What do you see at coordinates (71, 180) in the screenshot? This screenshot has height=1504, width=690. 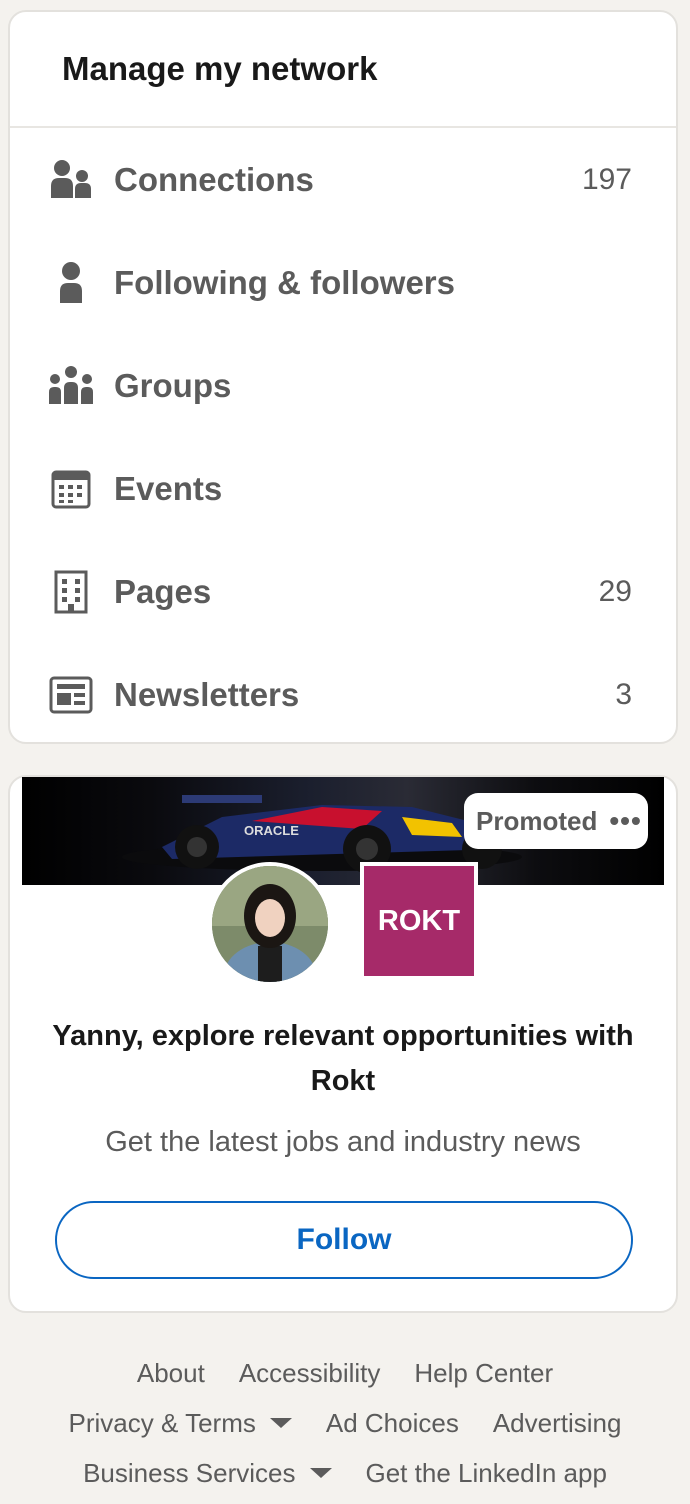 I see `people-icon` at bounding box center [71, 180].